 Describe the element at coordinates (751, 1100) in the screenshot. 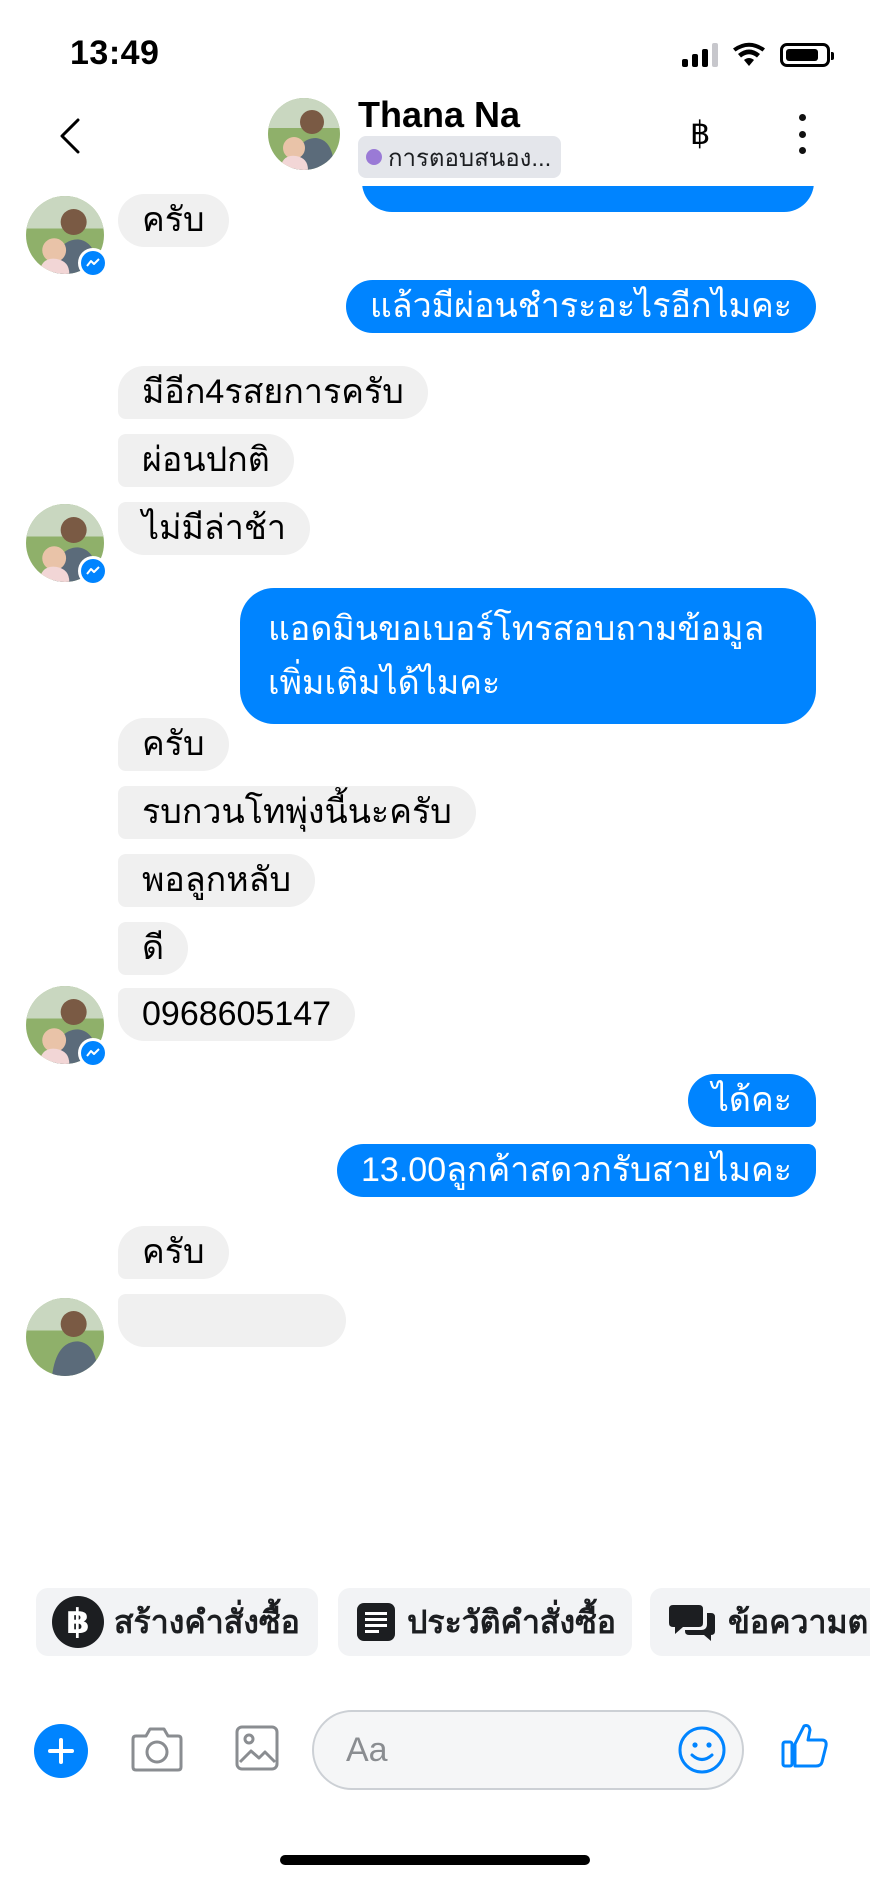

I see `message-bubble-outgoing: ได้คะ` at that location.